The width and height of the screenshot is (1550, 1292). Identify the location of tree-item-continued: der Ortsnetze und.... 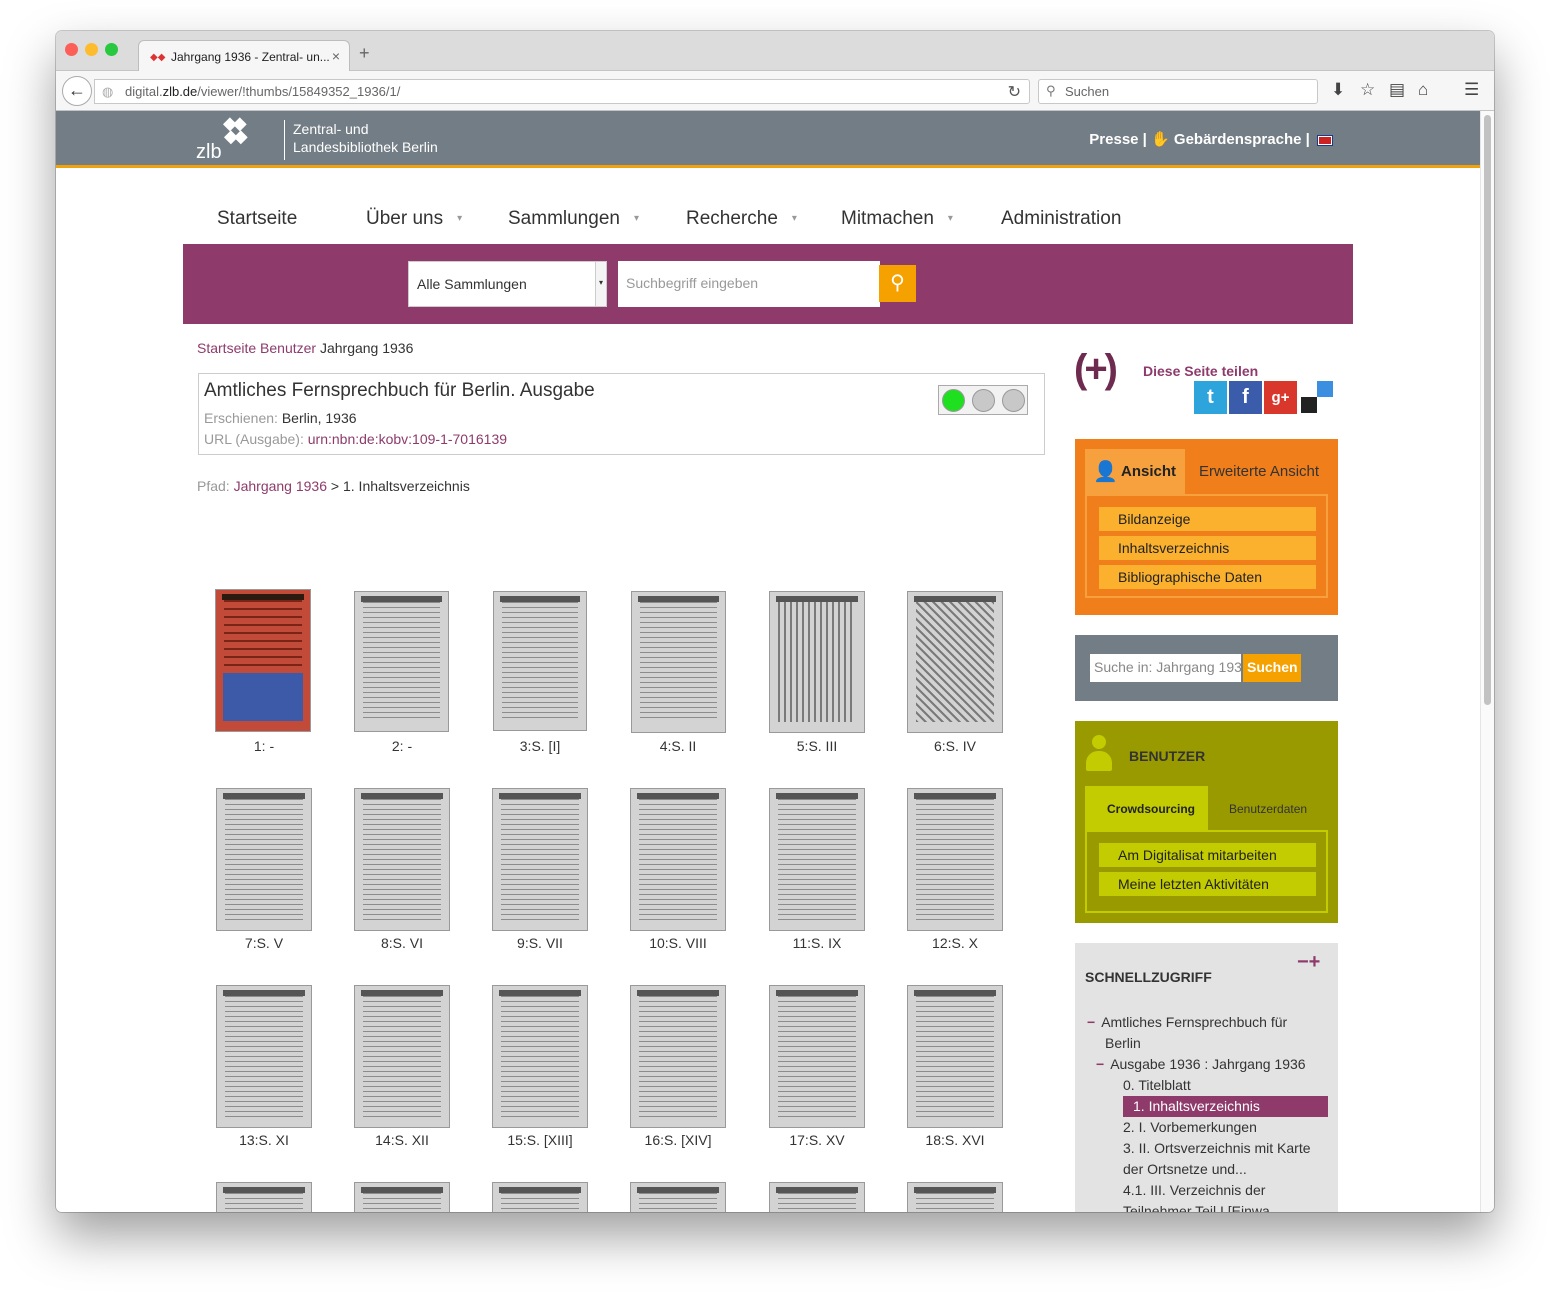
(1185, 1169).